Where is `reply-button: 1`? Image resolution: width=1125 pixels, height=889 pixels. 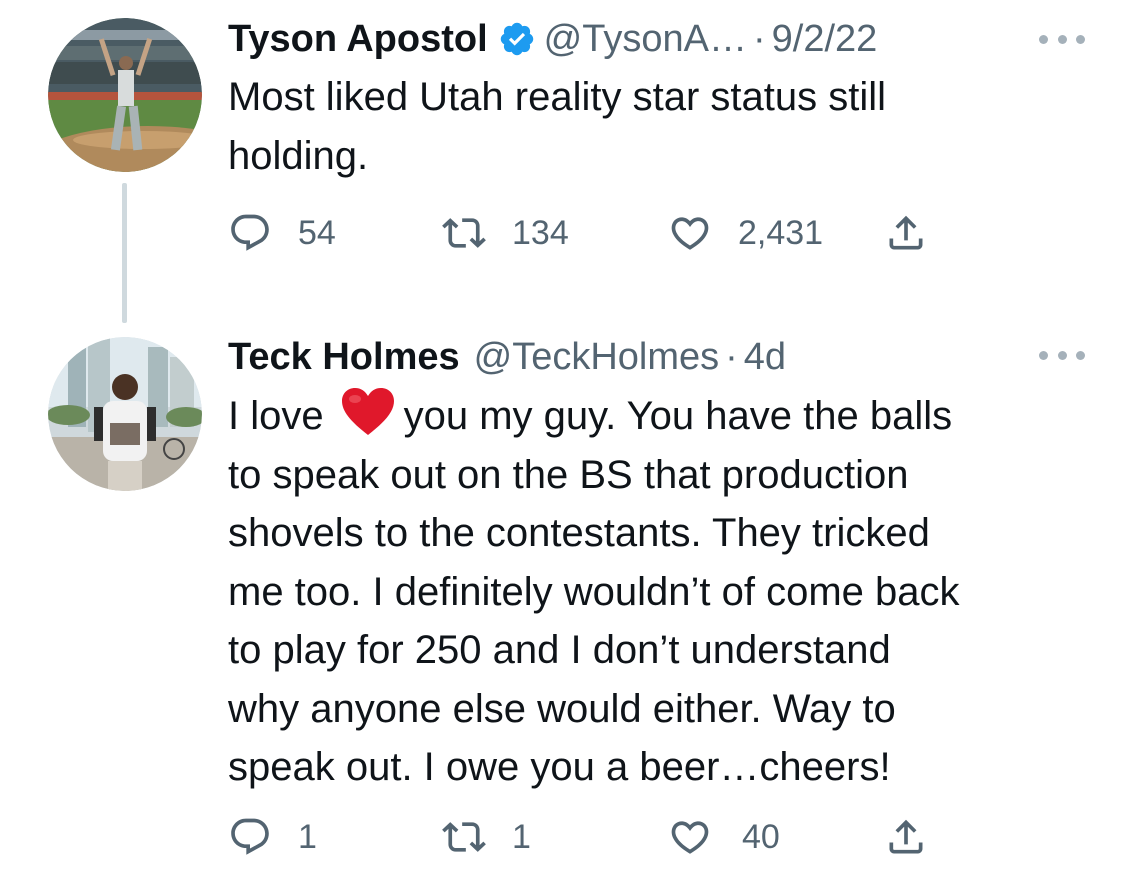
reply-button: 1 is located at coordinates (272, 837).